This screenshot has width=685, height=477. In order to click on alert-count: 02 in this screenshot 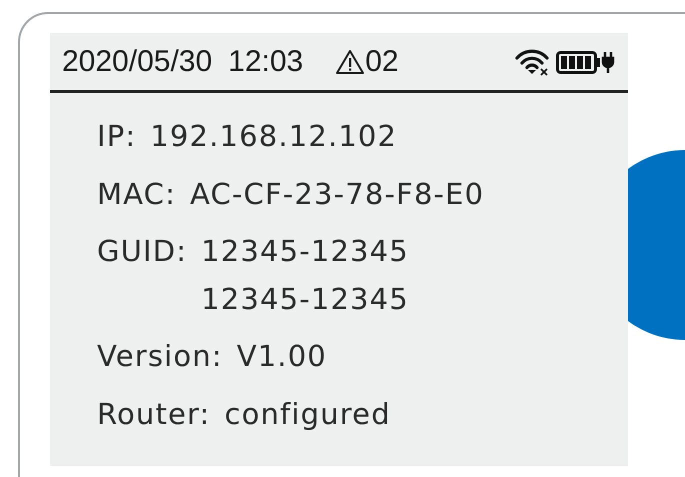, I will do `click(382, 62)`.